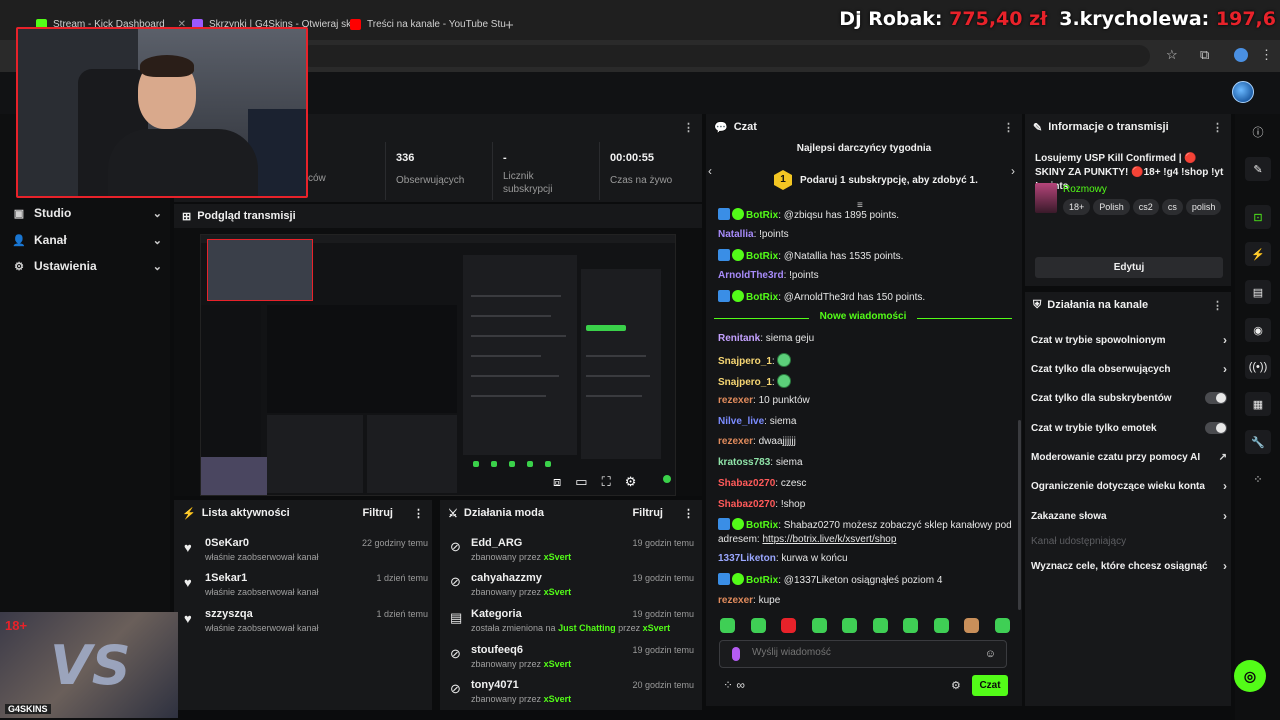  I want to click on scan-icon: ⊡, so click(1258, 217).